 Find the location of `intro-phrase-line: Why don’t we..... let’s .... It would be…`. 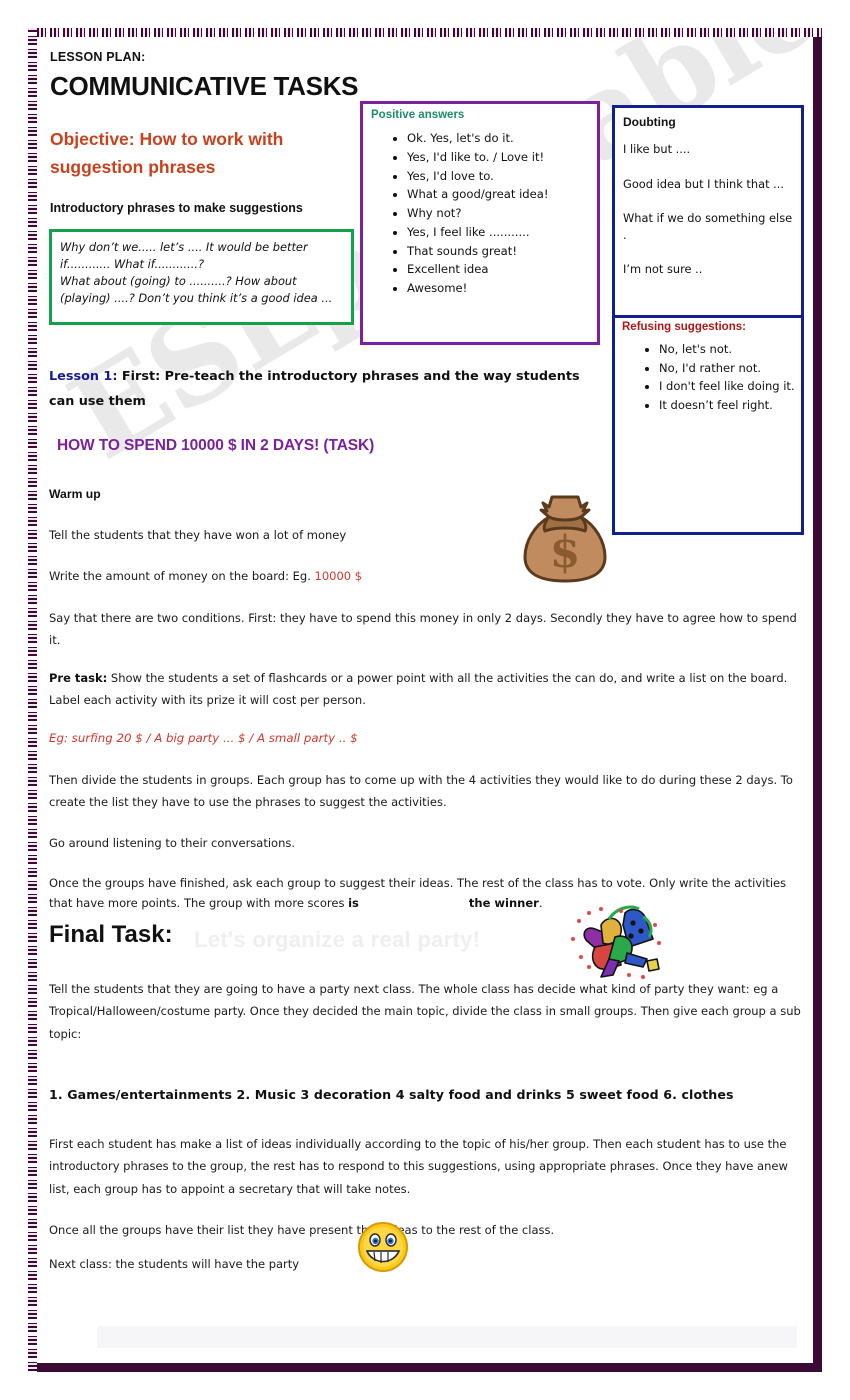

intro-phrase-line: Why don’t we..... let’s .... It would be… is located at coordinates (184, 256).